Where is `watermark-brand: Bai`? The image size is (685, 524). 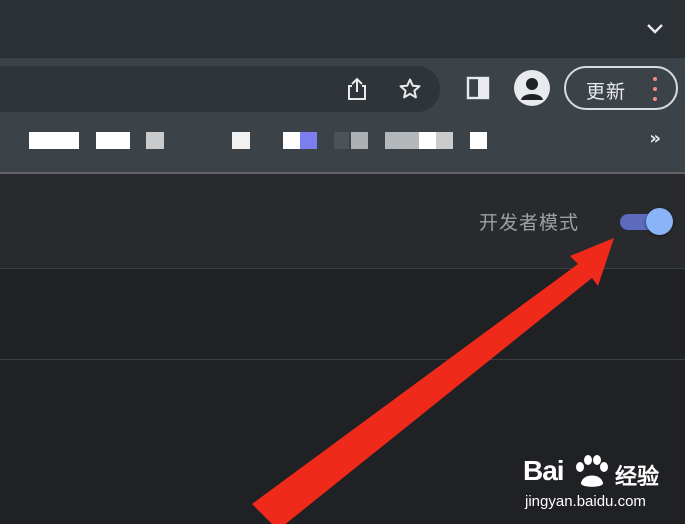
watermark-brand: Bai is located at coordinates (544, 470).